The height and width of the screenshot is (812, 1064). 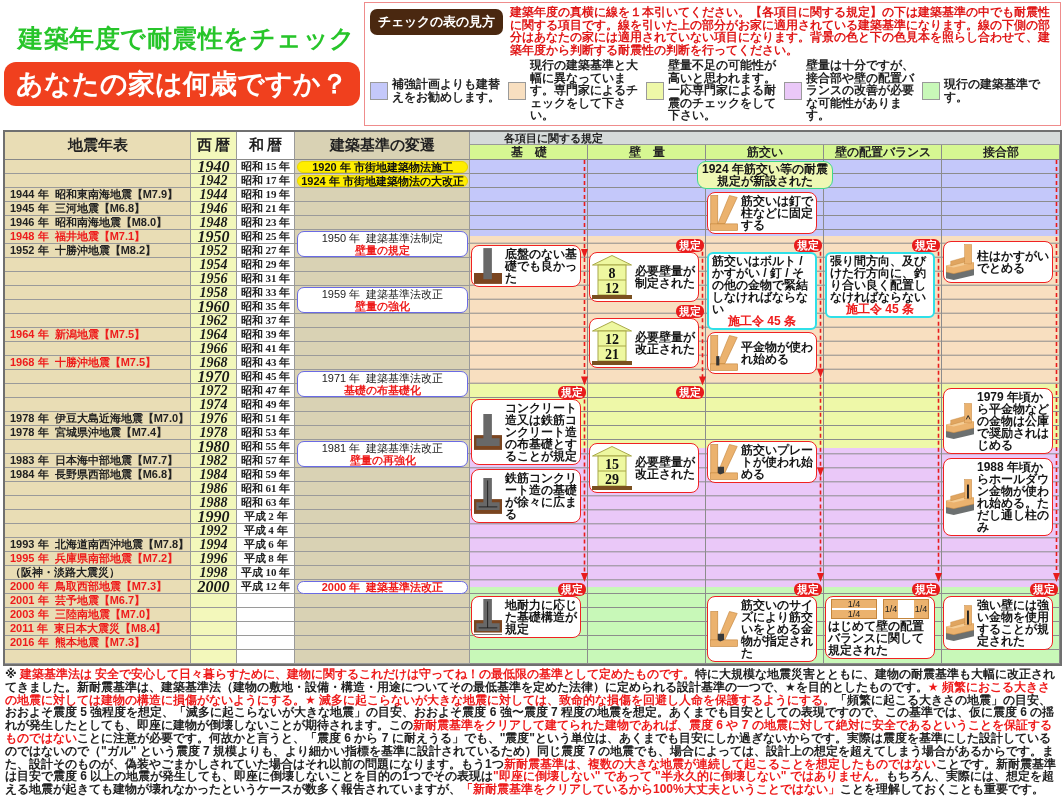 What do you see at coordinates (214, 167) in the screenshot?
I see `table-cell: 1940` at bounding box center [214, 167].